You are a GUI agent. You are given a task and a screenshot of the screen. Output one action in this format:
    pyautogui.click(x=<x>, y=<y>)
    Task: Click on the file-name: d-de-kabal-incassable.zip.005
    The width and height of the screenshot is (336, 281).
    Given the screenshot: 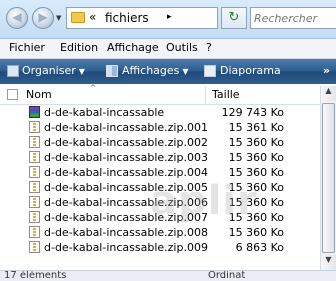 What is the action you would take?
    pyautogui.click(x=126, y=187)
    